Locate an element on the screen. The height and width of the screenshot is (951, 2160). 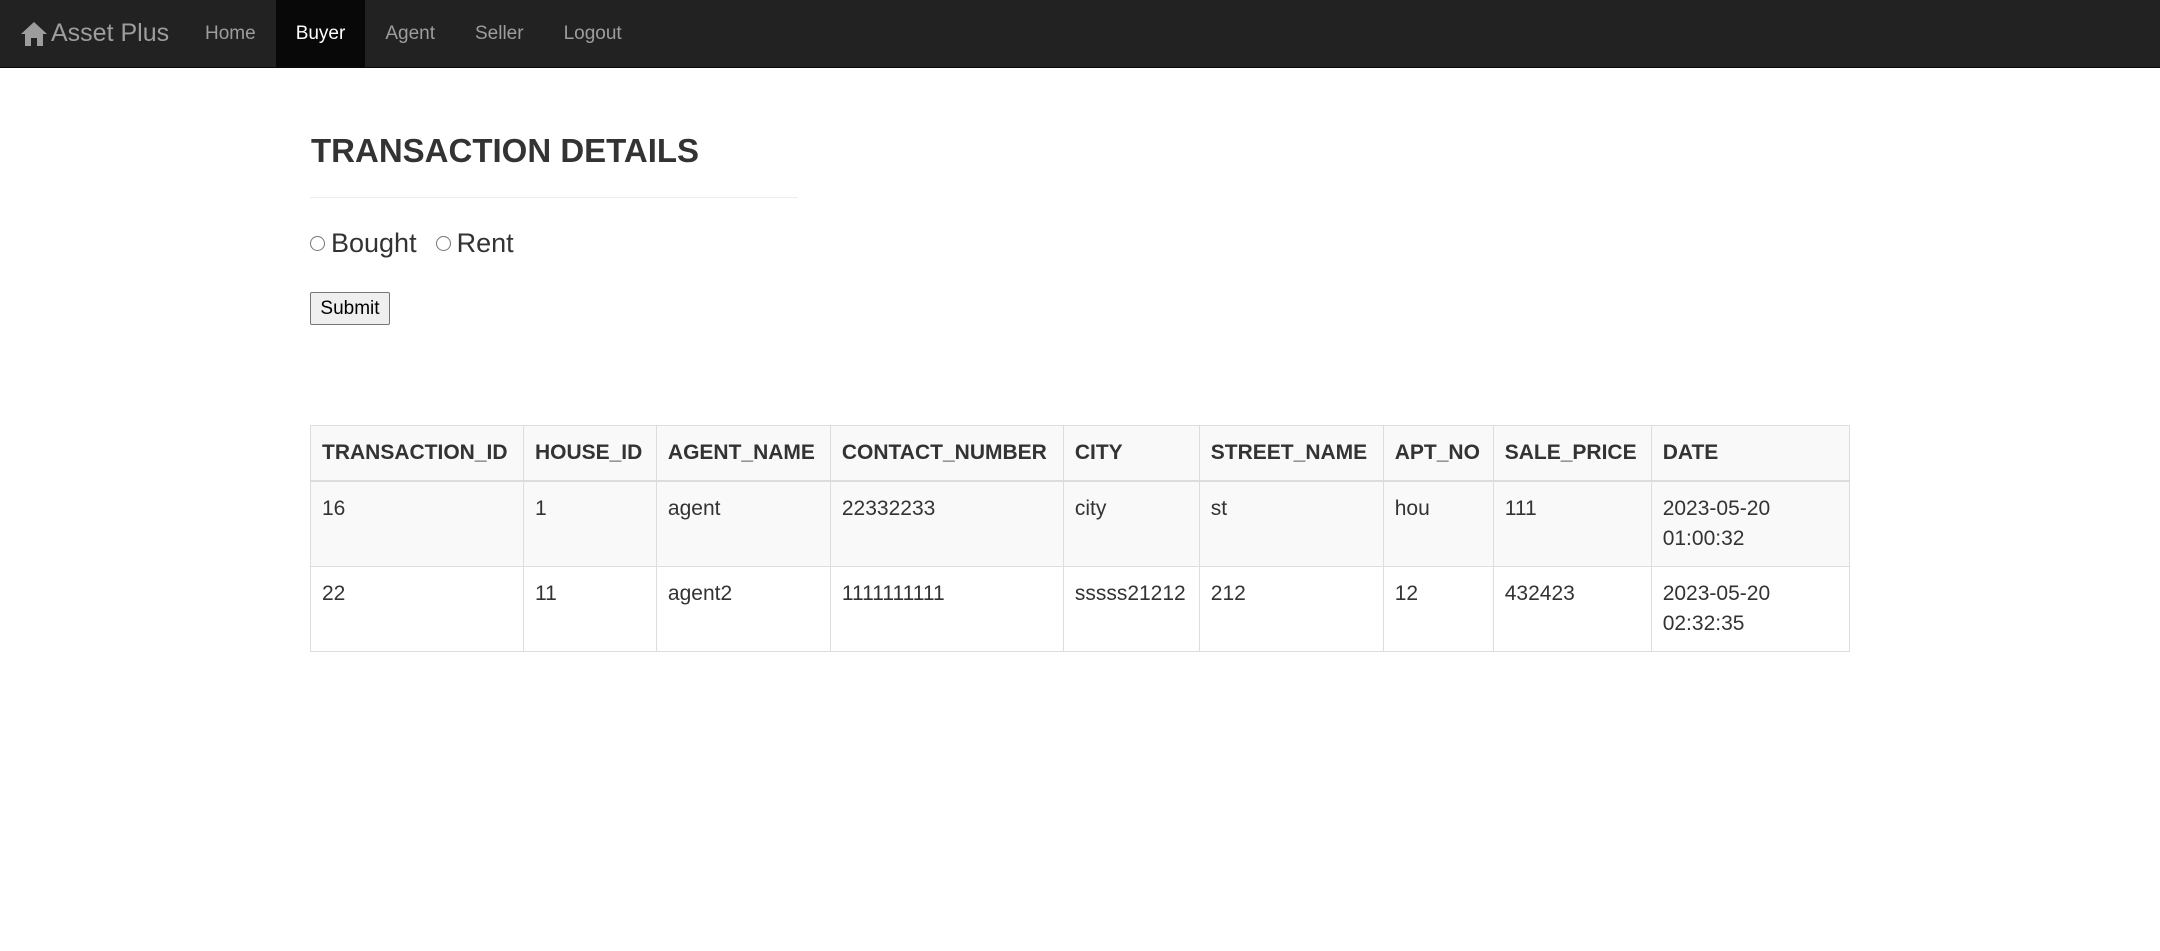
rent-radio is located at coordinates (443, 243).